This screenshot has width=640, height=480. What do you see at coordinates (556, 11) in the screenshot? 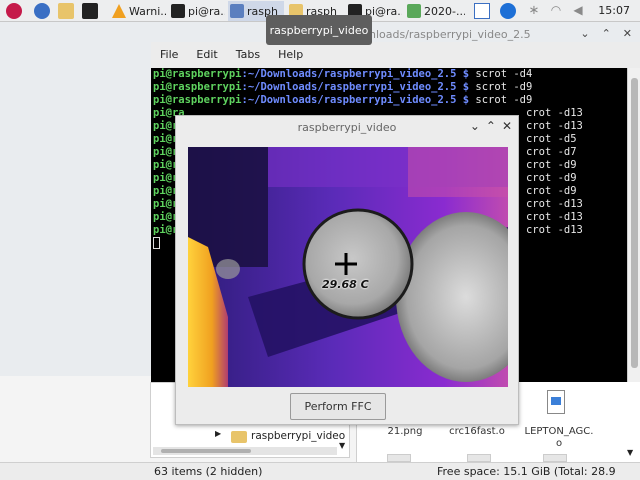
I see `wifi-icon: ◠` at bounding box center [556, 11].